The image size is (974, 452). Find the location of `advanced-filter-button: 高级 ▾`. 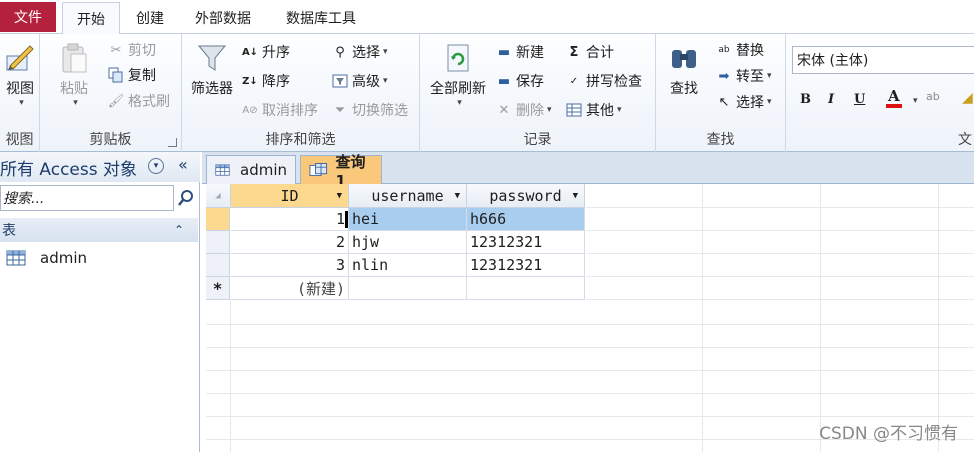

advanced-filter-button: 高级 ▾ is located at coordinates (360, 81).